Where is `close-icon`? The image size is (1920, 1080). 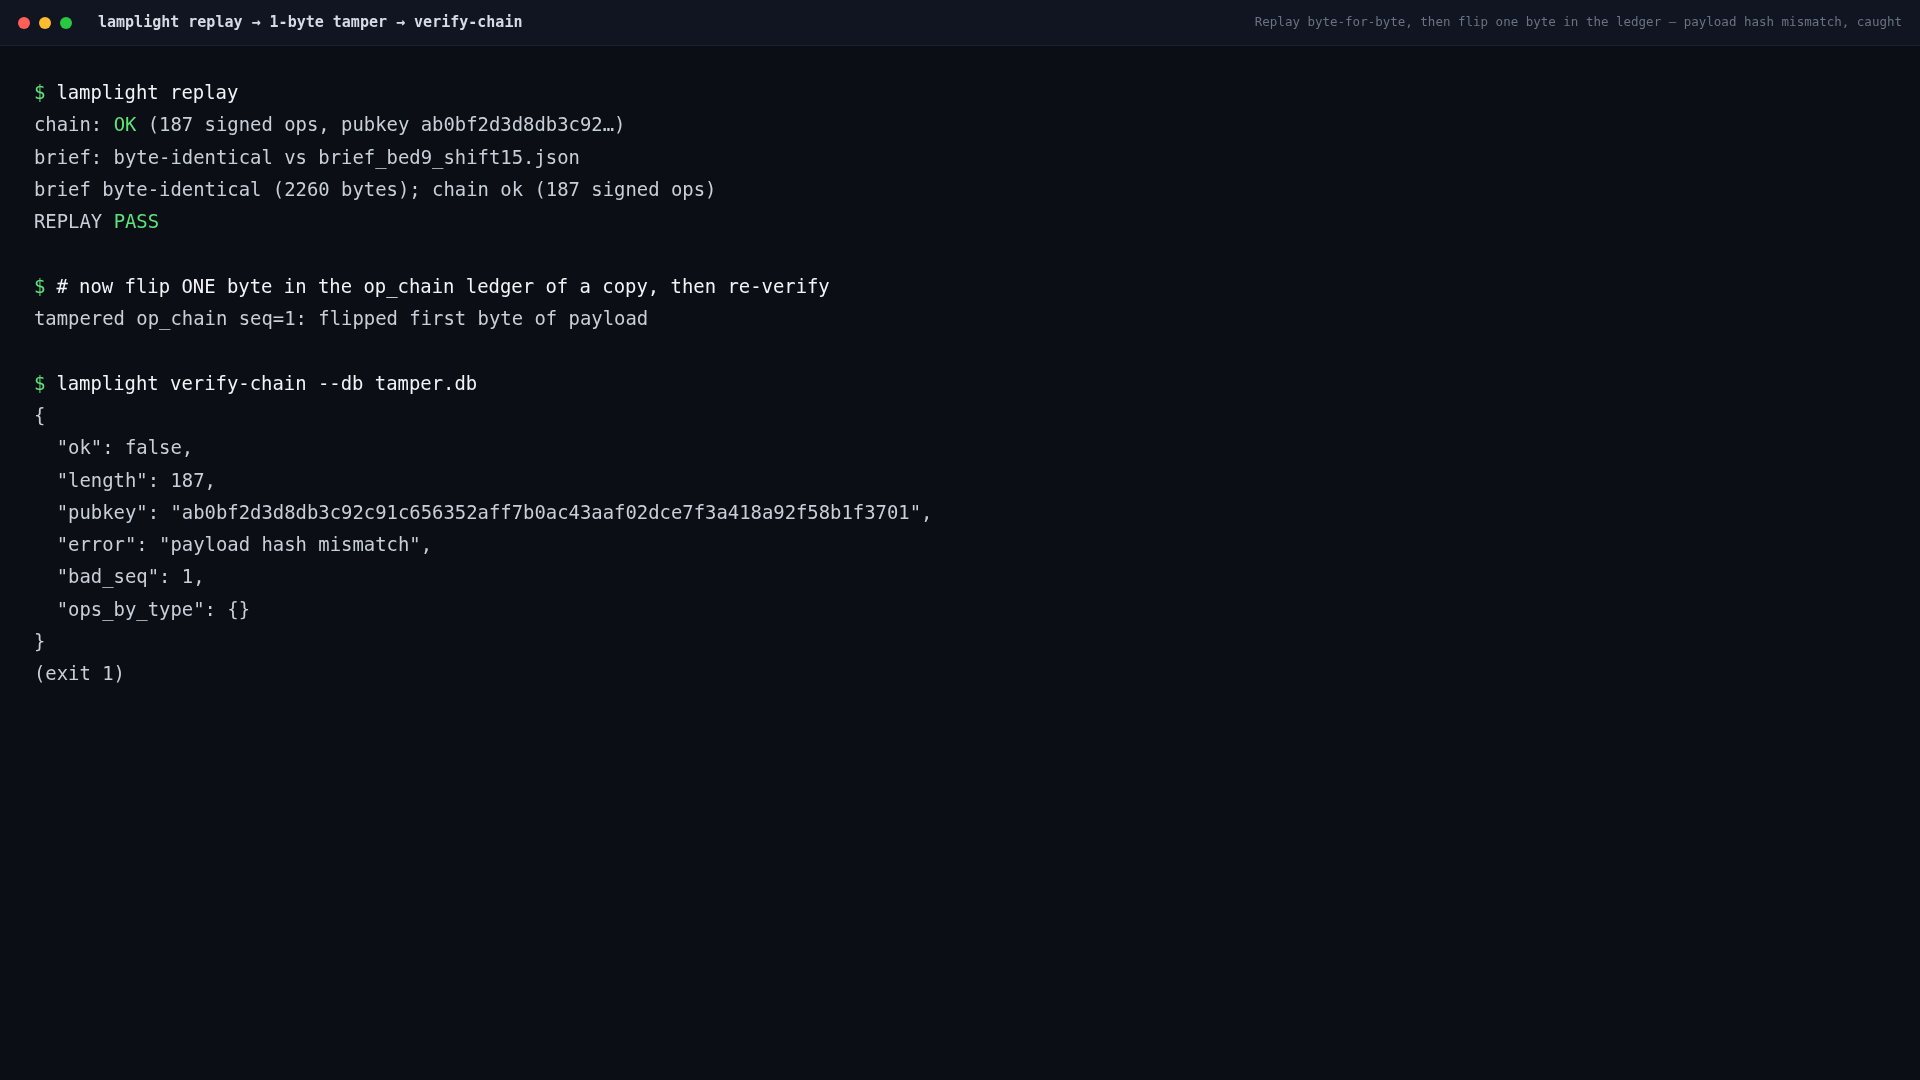
close-icon is located at coordinates (24, 22).